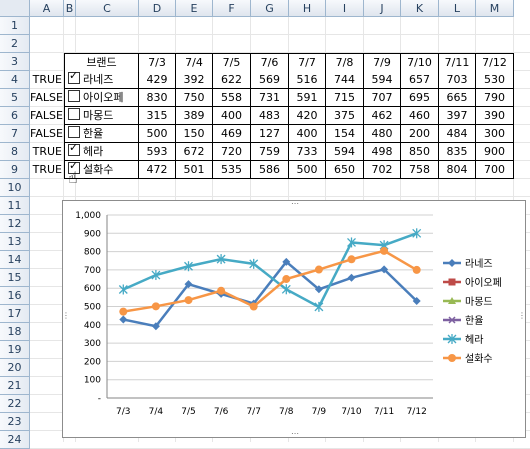 The width and height of the screenshot is (530, 449). I want to click on row-header-11: 11, so click(15, 206).